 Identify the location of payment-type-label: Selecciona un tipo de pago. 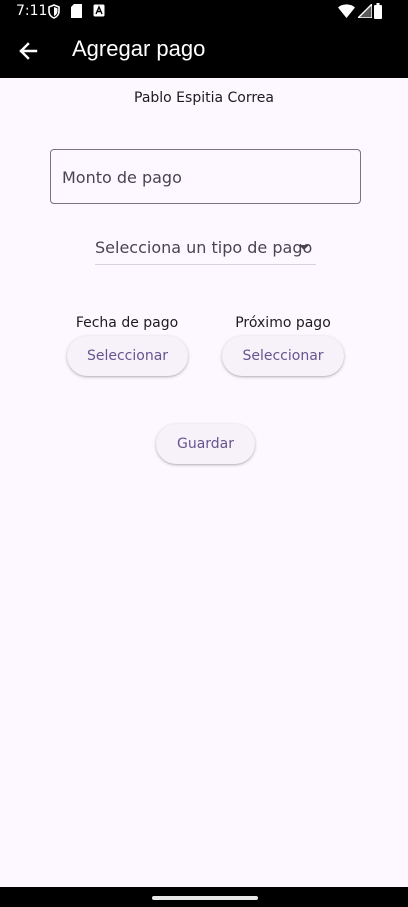
(204, 247).